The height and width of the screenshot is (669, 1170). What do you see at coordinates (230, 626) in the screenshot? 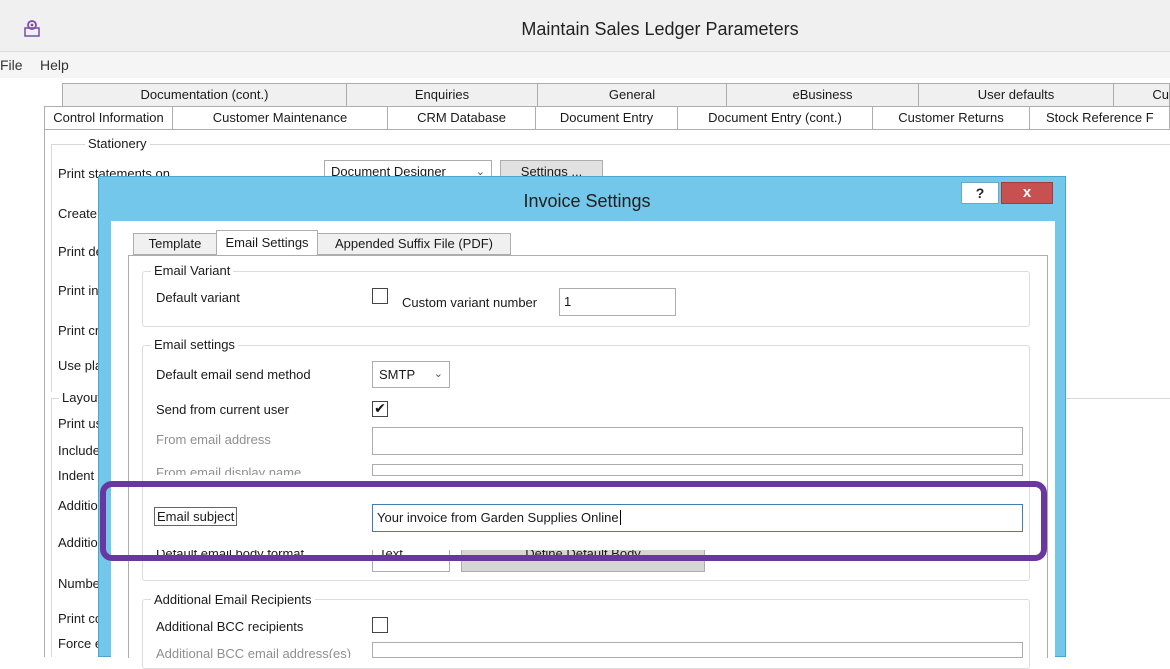
I see `bcc-recipients-label: Additional BCC recipients` at bounding box center [230, 626].